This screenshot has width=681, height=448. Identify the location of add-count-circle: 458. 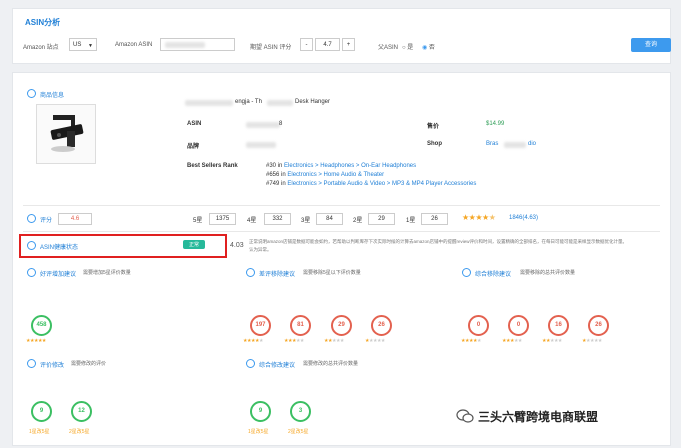
(41, 325).